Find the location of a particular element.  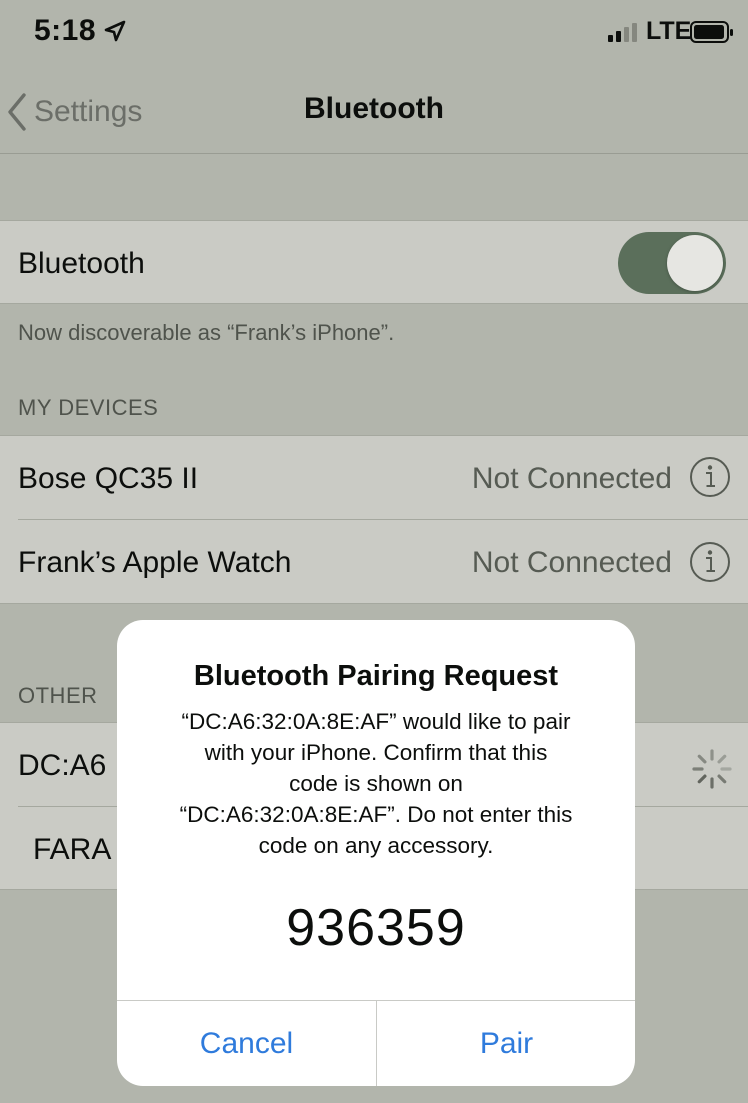

bluetooth-toggle is located at coordinates (672, 263).